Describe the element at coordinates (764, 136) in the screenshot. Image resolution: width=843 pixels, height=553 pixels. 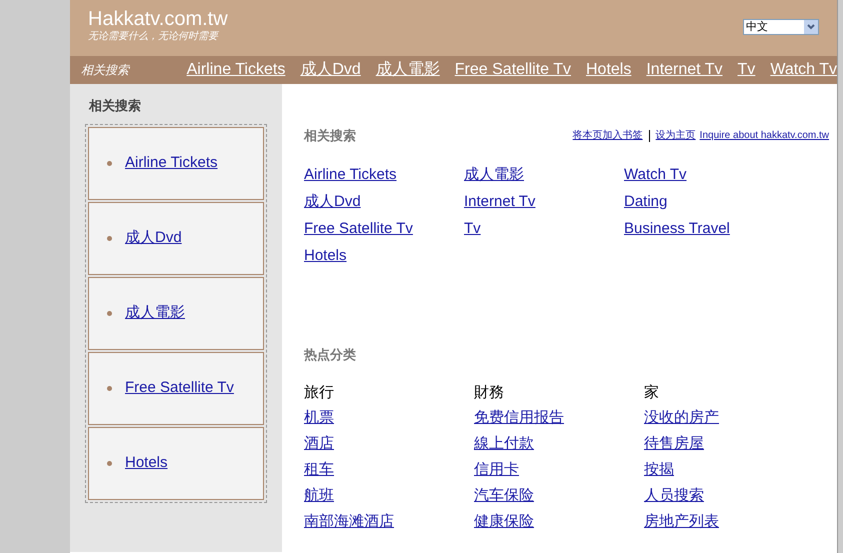
I see `top-link: Inquire about hakkatv.com.tw` at that location.